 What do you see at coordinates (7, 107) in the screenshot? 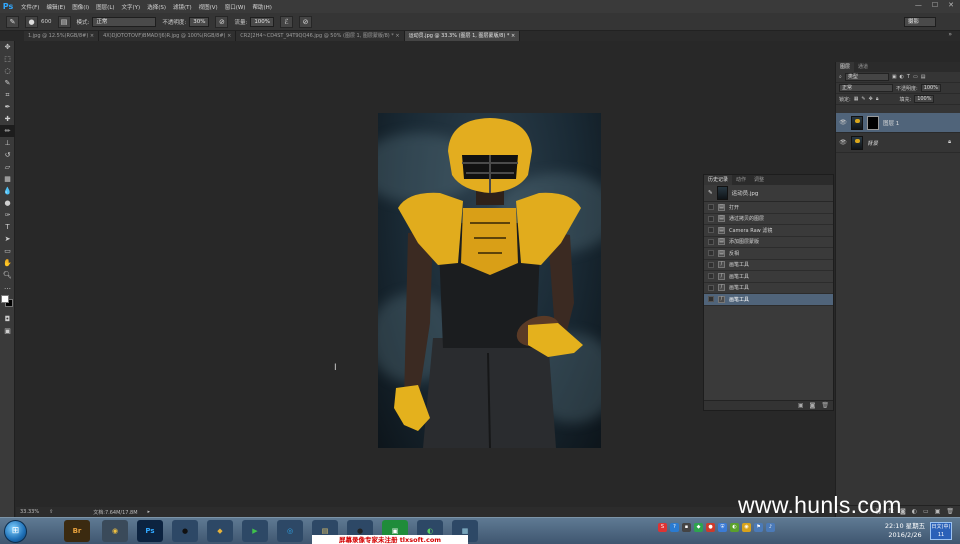
I see `eyedropper-tool-icon: ✒` at bounding box center [7, 107].